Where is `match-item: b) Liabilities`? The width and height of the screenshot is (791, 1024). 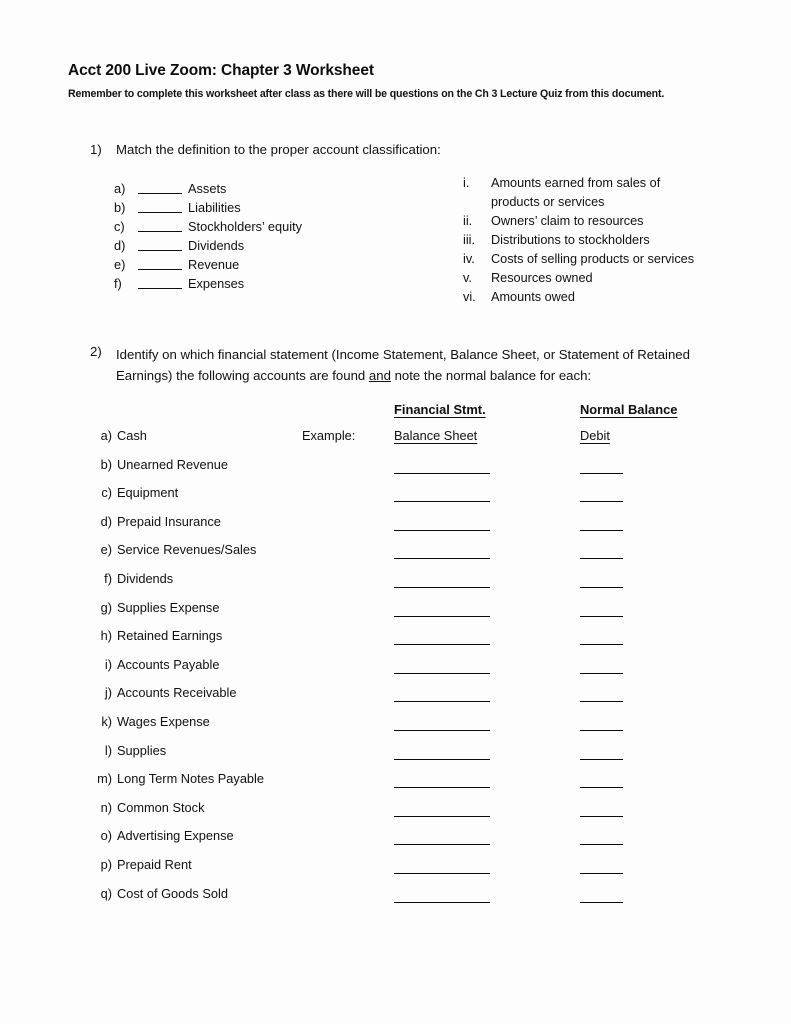 match-item: b) Liabilities is located at coordinates (244, 207).